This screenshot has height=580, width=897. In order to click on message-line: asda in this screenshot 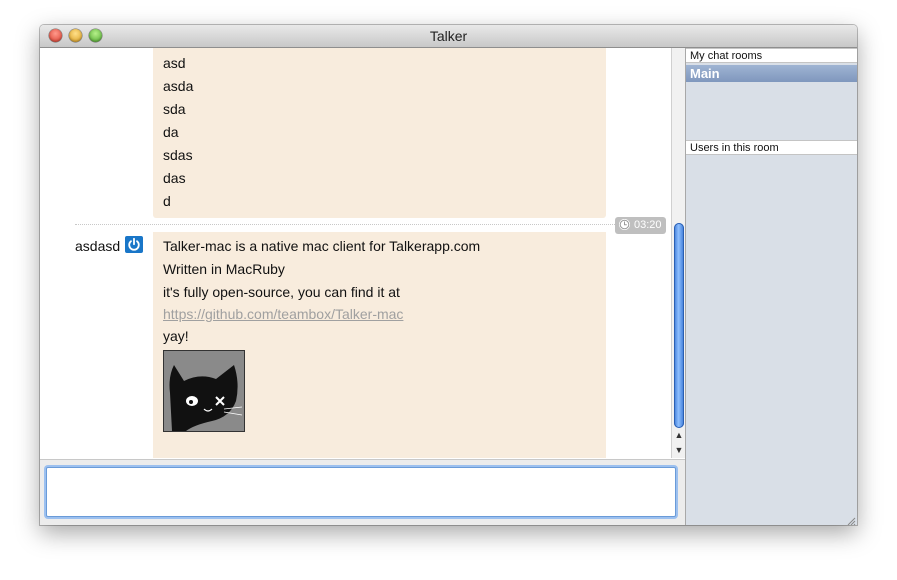, I will do `click(178, 86)`.